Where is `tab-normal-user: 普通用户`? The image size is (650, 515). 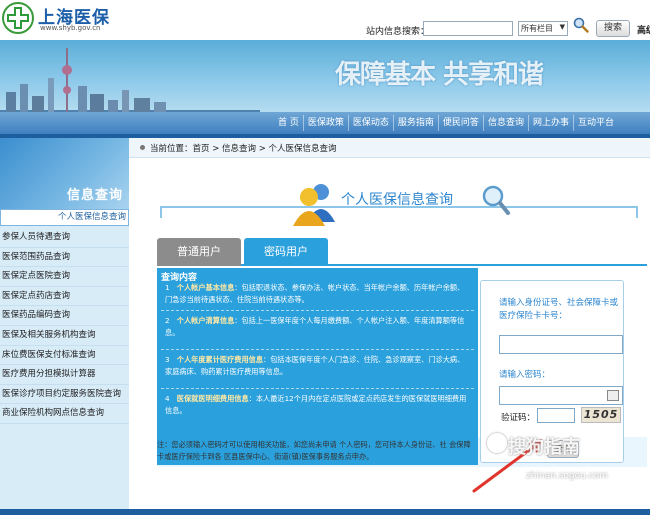
tab-normal-user: 普通用户 is located at coordinates (199, 252).